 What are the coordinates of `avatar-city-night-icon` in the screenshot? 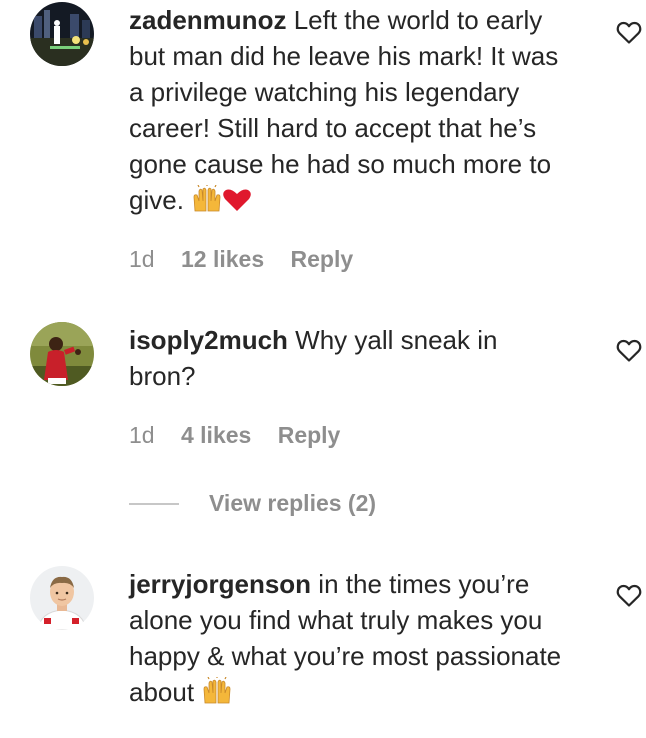 It's located at (62, 34).